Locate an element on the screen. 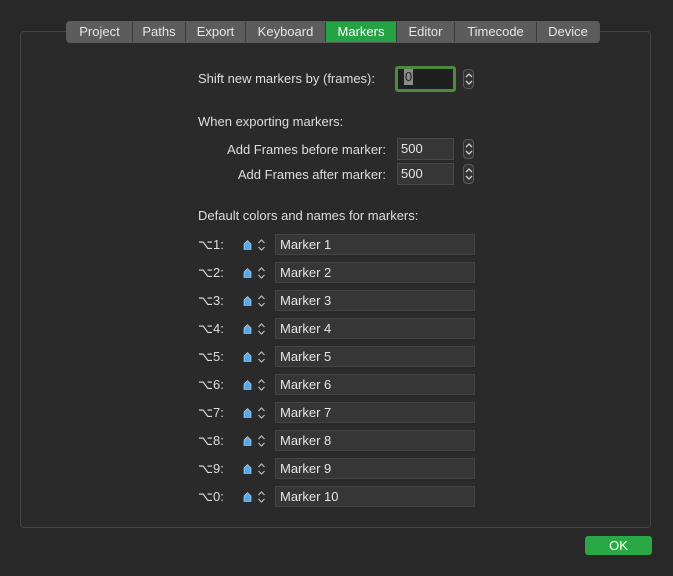  marker-name-input: Marker 2 is located at coordinates (375, 272).